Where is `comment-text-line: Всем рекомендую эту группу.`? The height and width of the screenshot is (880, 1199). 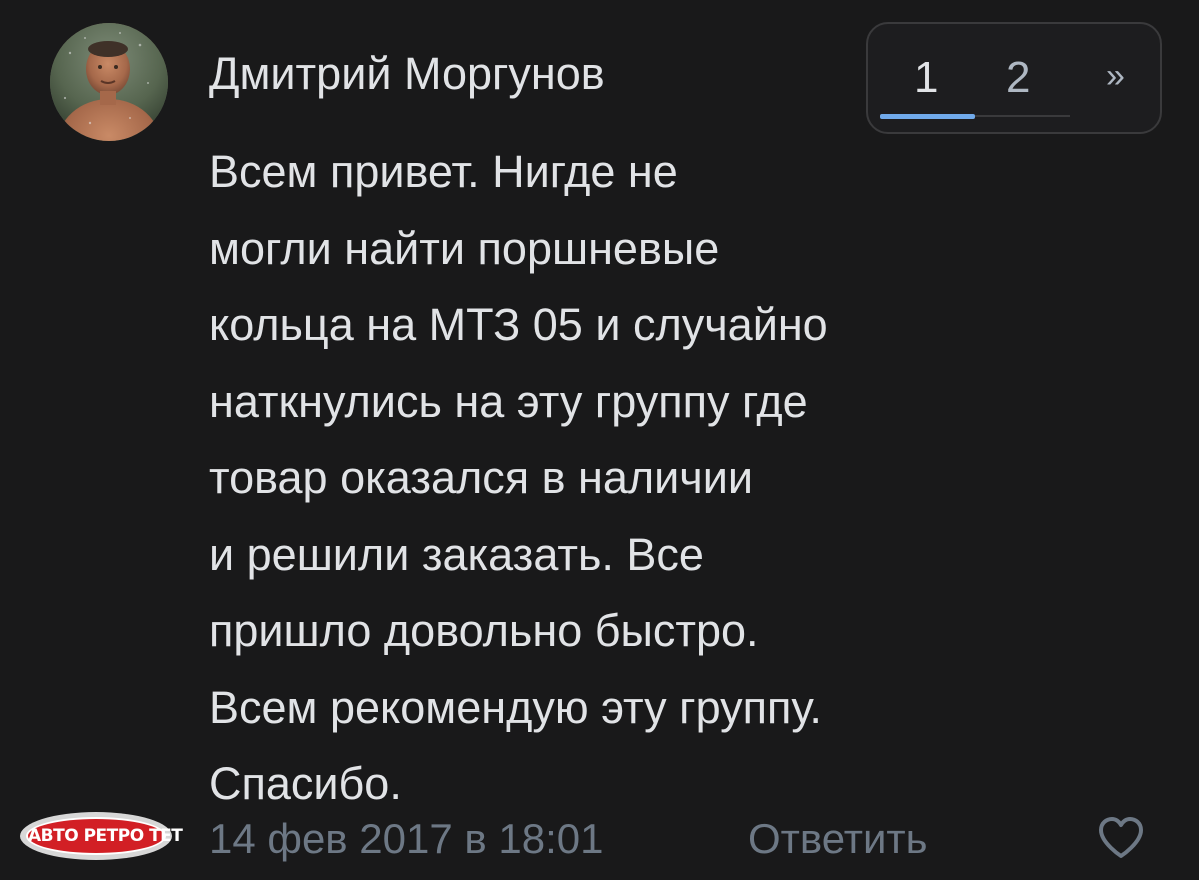
comment-text-line: Всем рекомендую эту группу. is located at coordinates (515, 707).